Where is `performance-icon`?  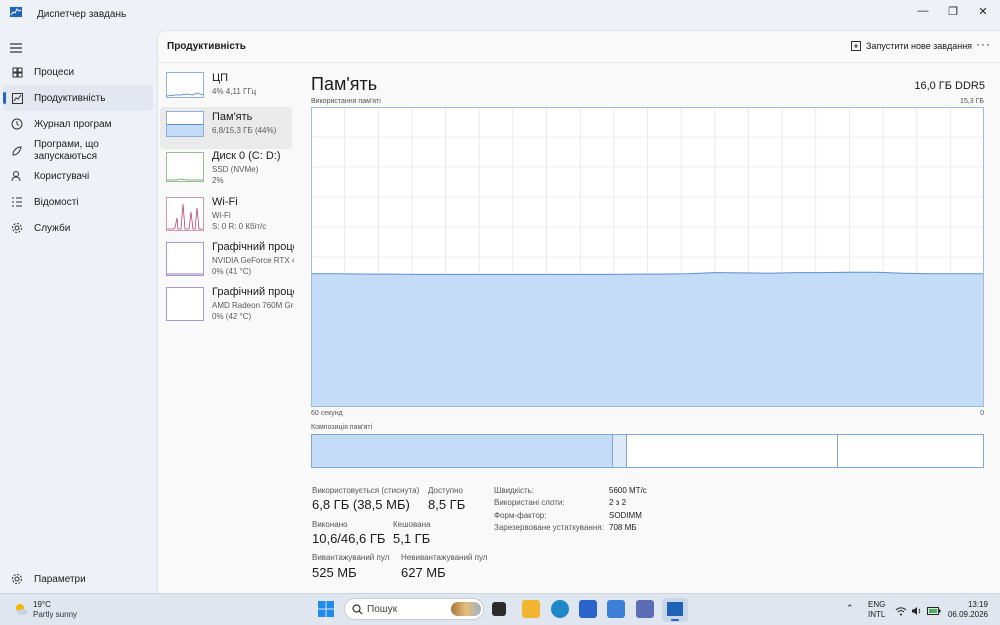
performance-icon is located at coordinates (17, 98).